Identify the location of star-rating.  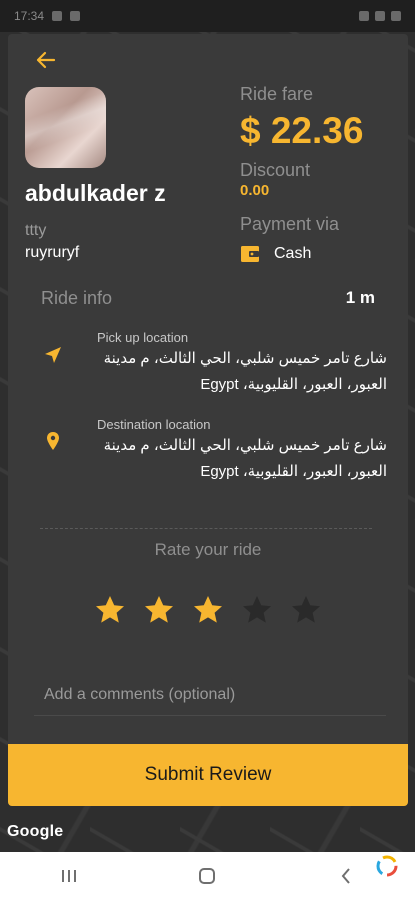
(208, 610).